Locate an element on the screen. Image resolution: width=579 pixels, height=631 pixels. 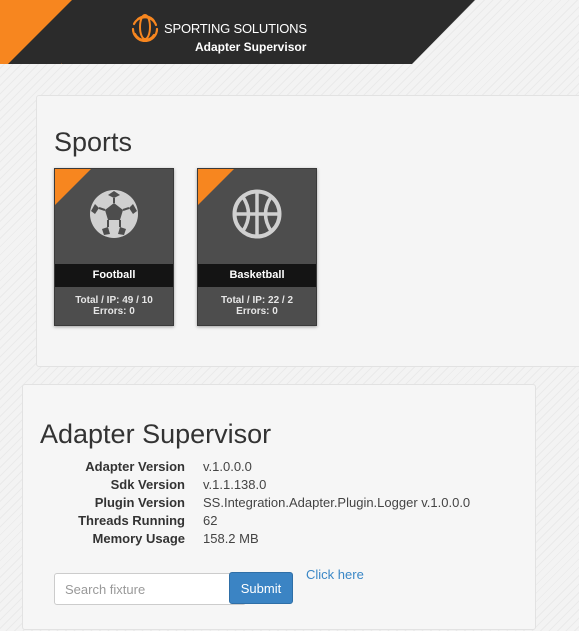
globe-logo-icon is located at coordinates (145, 28).